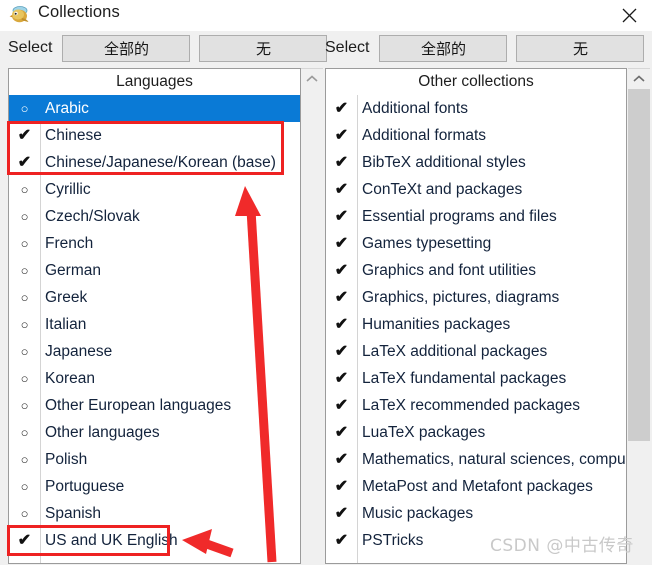 The width and height of the screenshot is (652, 565). I want to click on list-item: ✔ Additional fonts, so click(476, 108).